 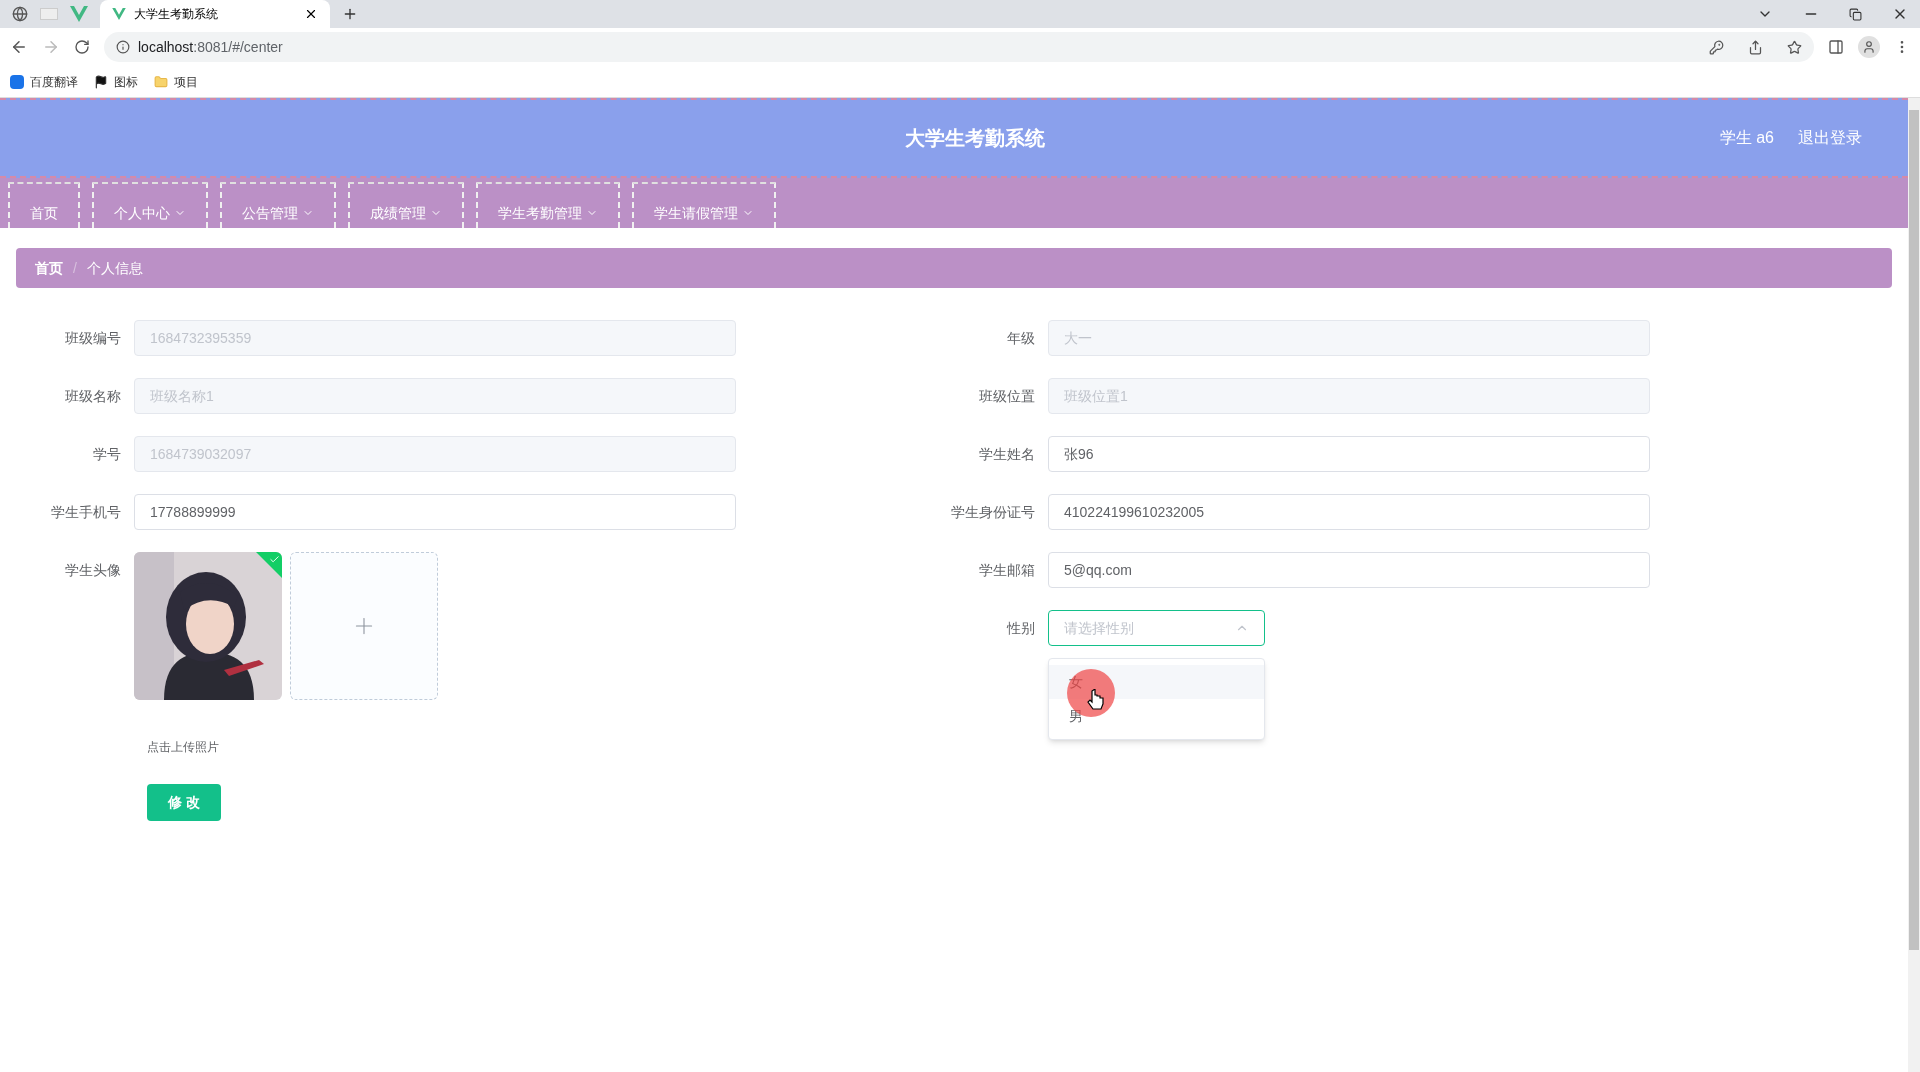 I want to click on gender-select: 请选择性别, so click(x=1156, y=628).